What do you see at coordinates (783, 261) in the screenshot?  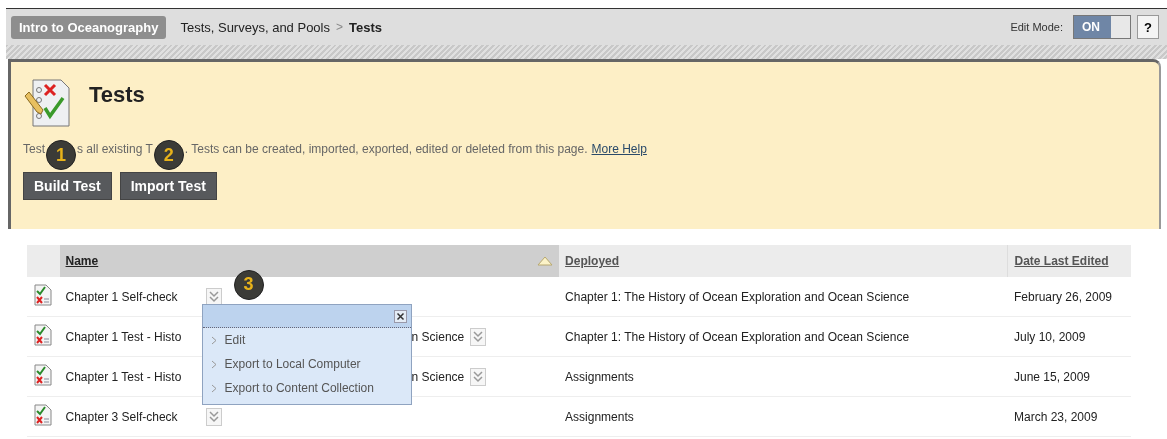 I see `column-header: Deployed` at bounding box center [783, 261].